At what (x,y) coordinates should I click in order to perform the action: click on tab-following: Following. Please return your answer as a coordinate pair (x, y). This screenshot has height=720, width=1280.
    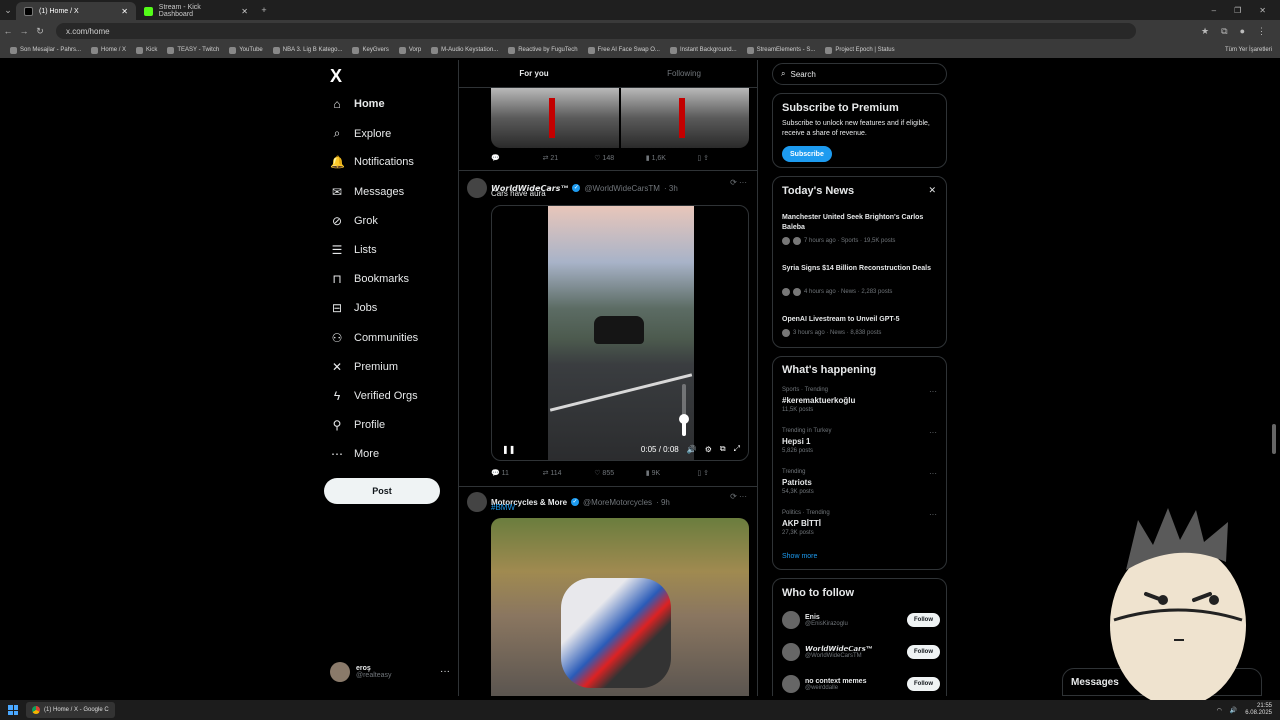
    Looking at the image, I should click on (683, 73).